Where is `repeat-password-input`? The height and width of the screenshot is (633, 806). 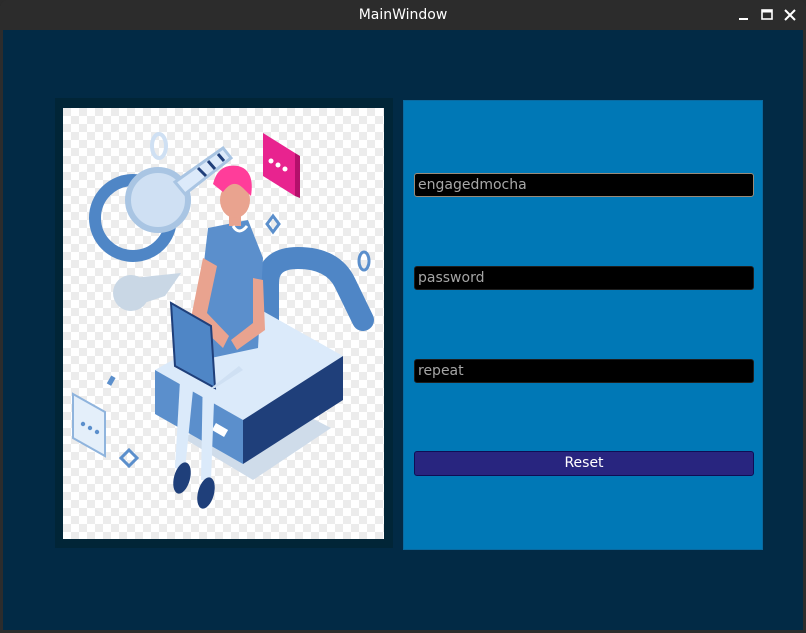 repeat-password-input is located at coordinates (584, 371).